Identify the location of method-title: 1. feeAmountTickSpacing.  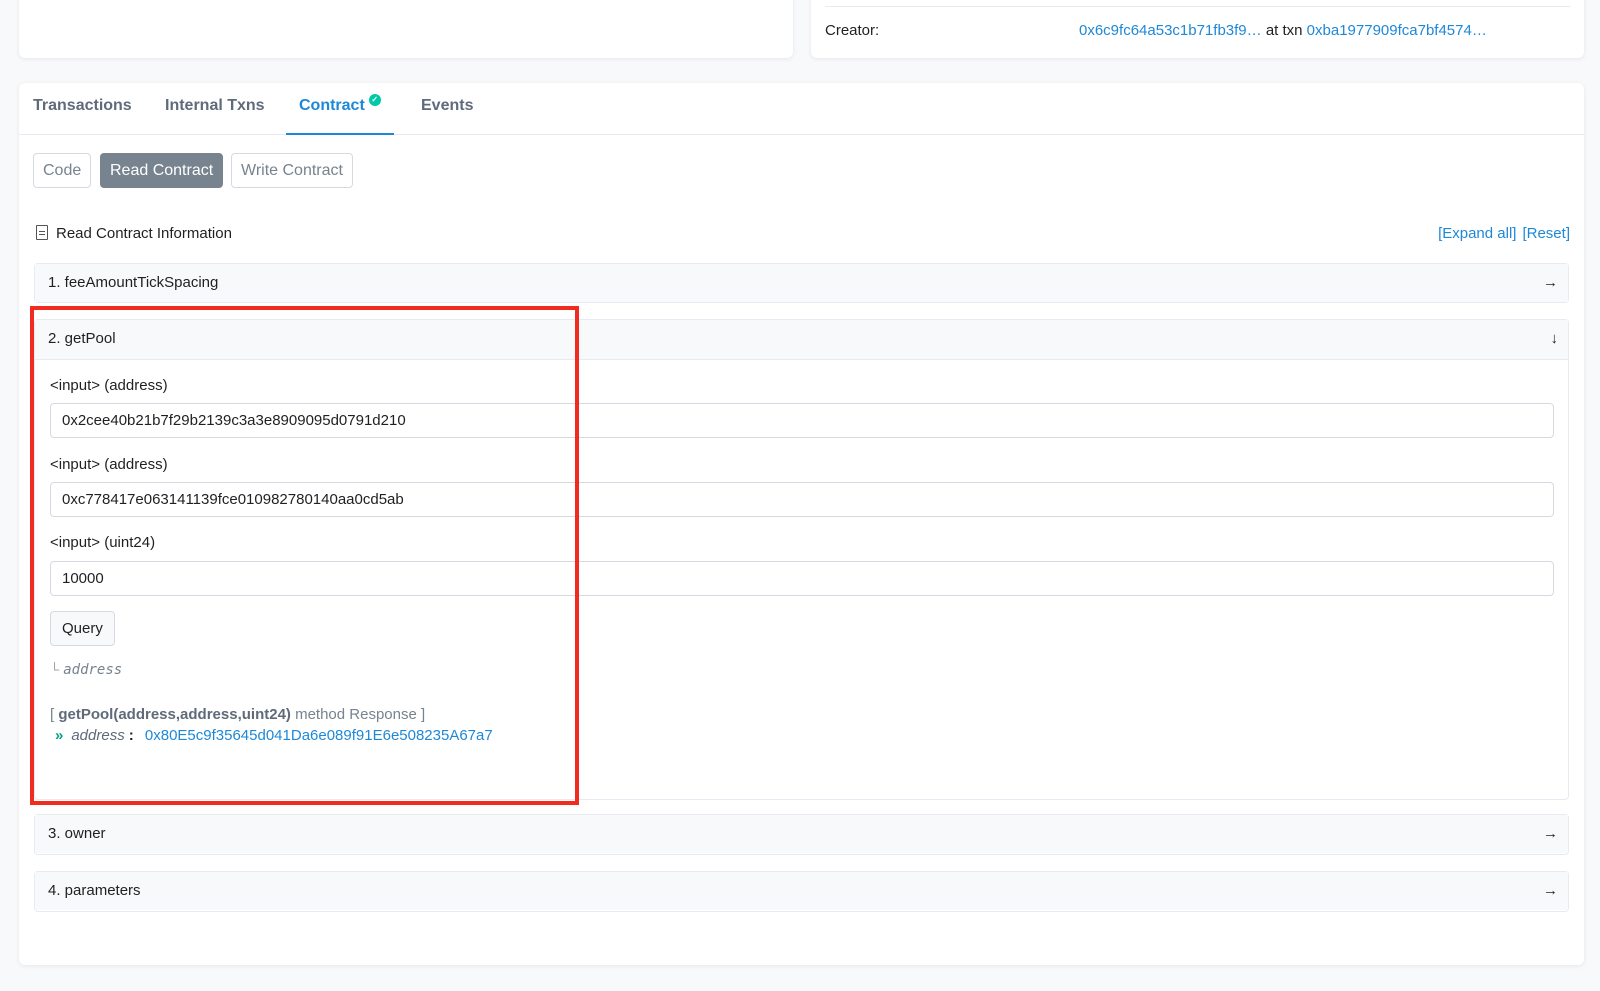
(133, 282).